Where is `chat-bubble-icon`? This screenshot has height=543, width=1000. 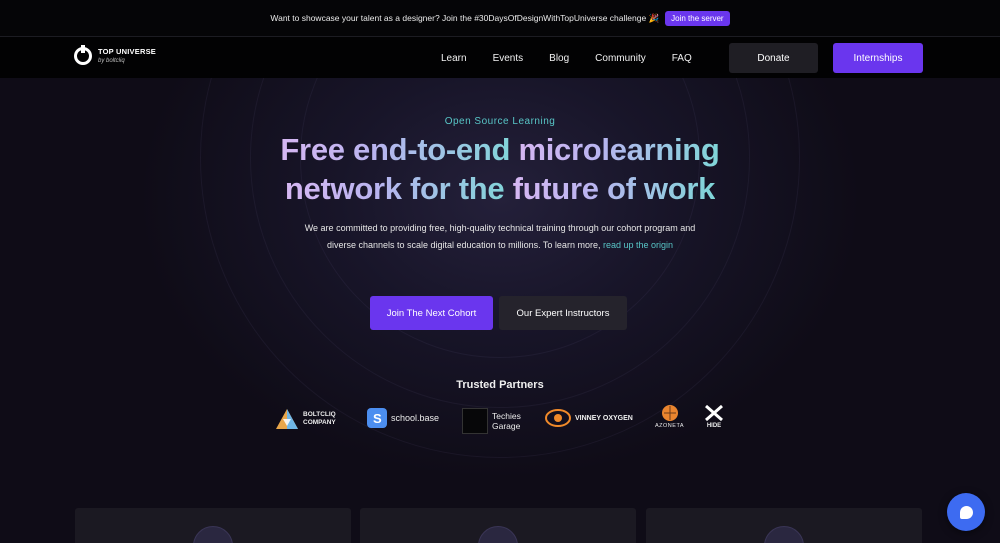 chat-bubble-icon is located at coordinates (966, 512).